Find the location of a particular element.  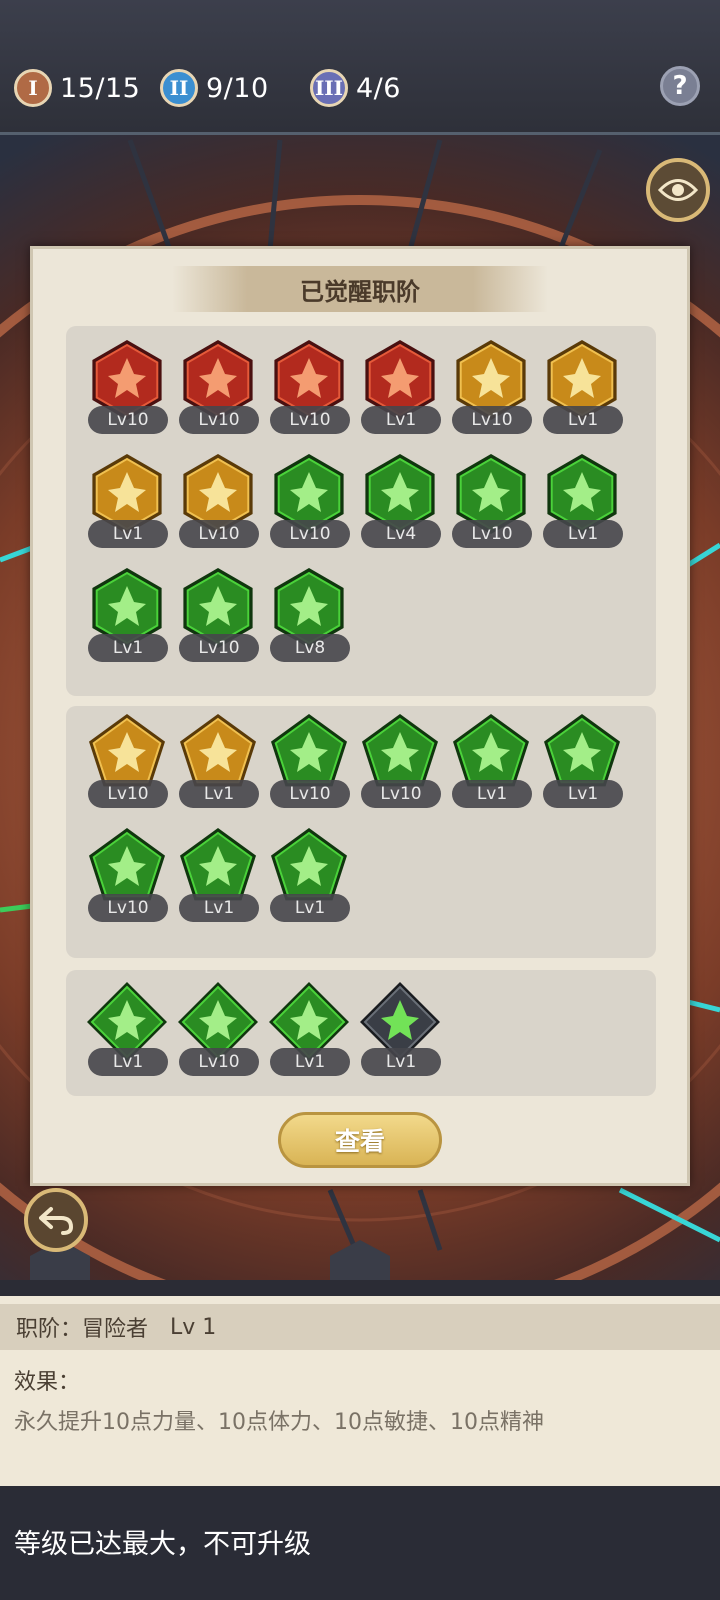

tier-3-badge-icon: III is located at coordinates (329, 88).